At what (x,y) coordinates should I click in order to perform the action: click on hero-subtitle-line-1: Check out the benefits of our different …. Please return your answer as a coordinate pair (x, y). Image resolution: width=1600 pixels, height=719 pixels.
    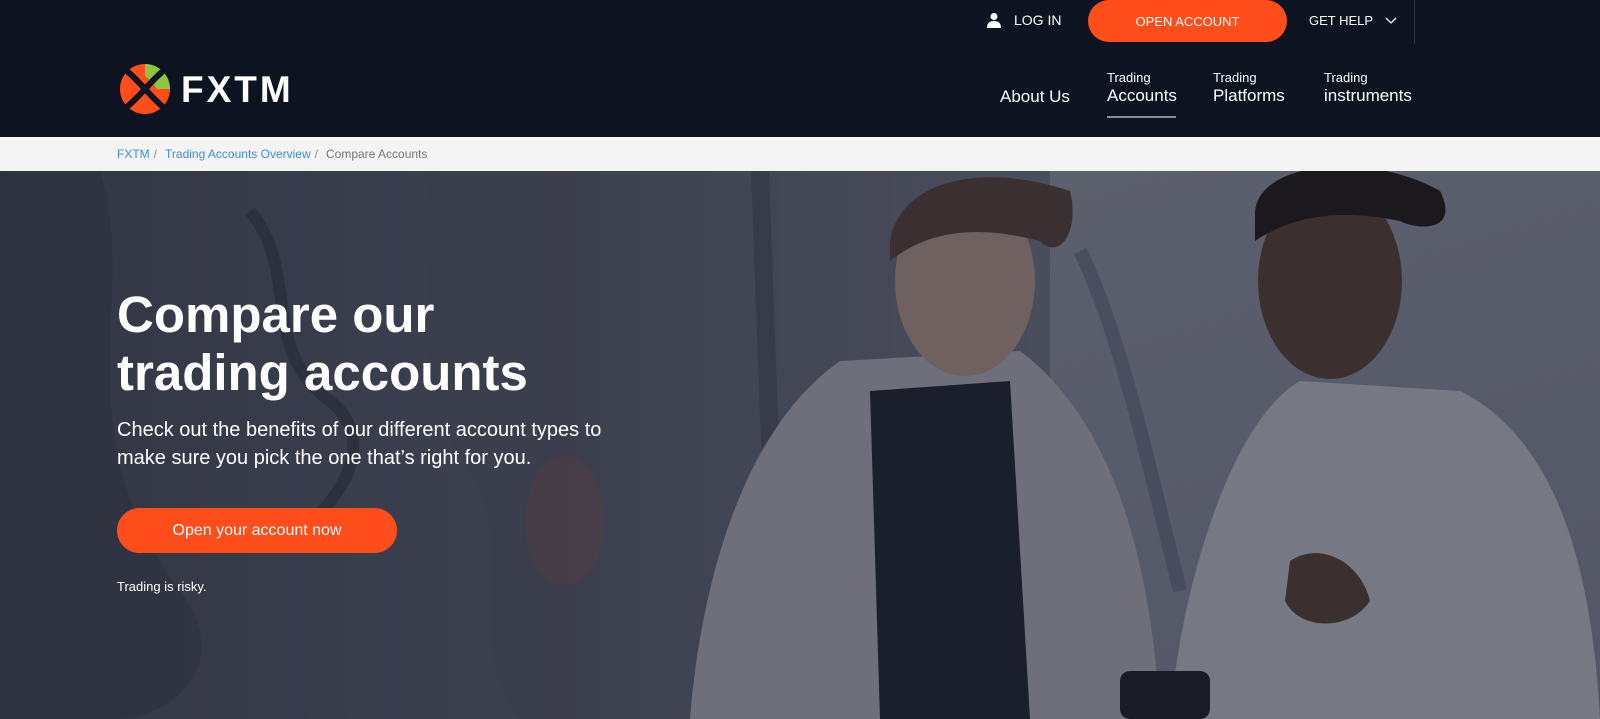
    Looking at the image, I should click on (359, 430).